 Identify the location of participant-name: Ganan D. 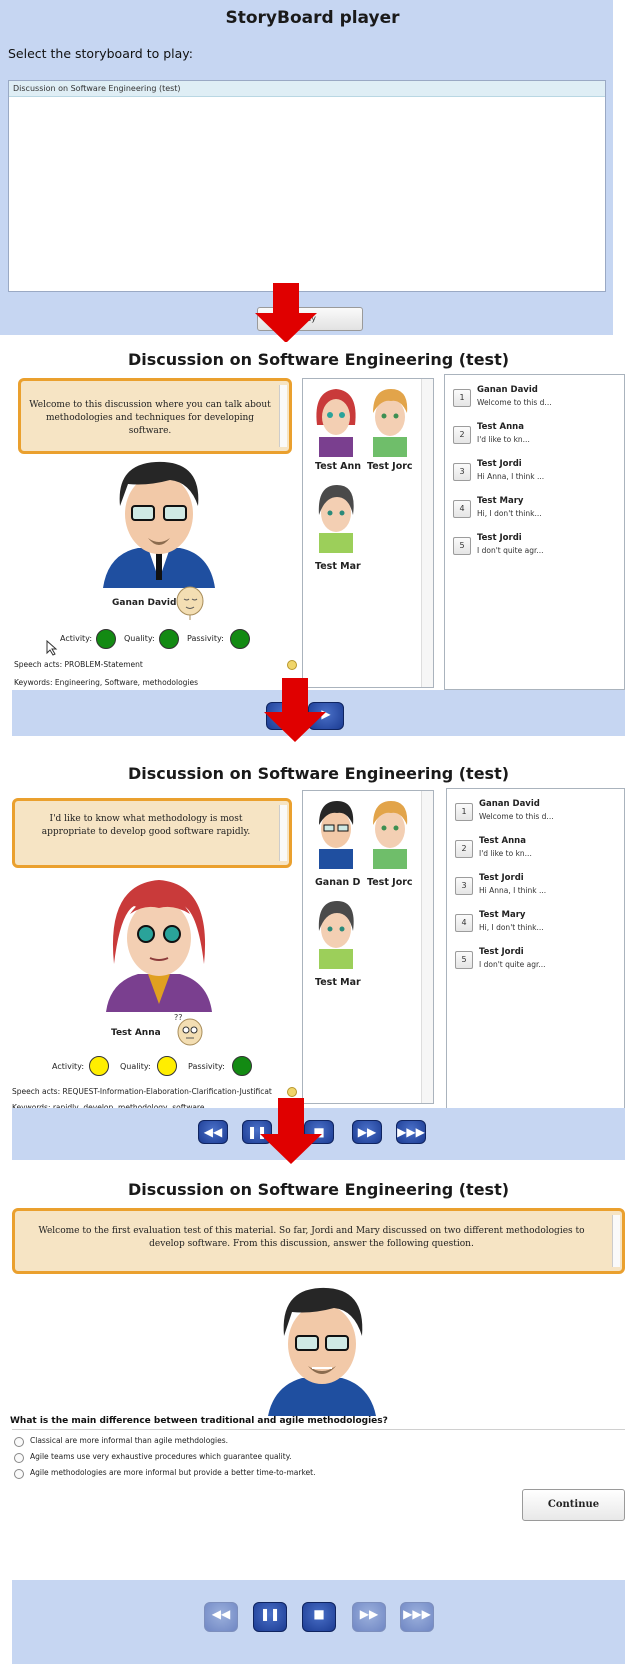
(338, 882).